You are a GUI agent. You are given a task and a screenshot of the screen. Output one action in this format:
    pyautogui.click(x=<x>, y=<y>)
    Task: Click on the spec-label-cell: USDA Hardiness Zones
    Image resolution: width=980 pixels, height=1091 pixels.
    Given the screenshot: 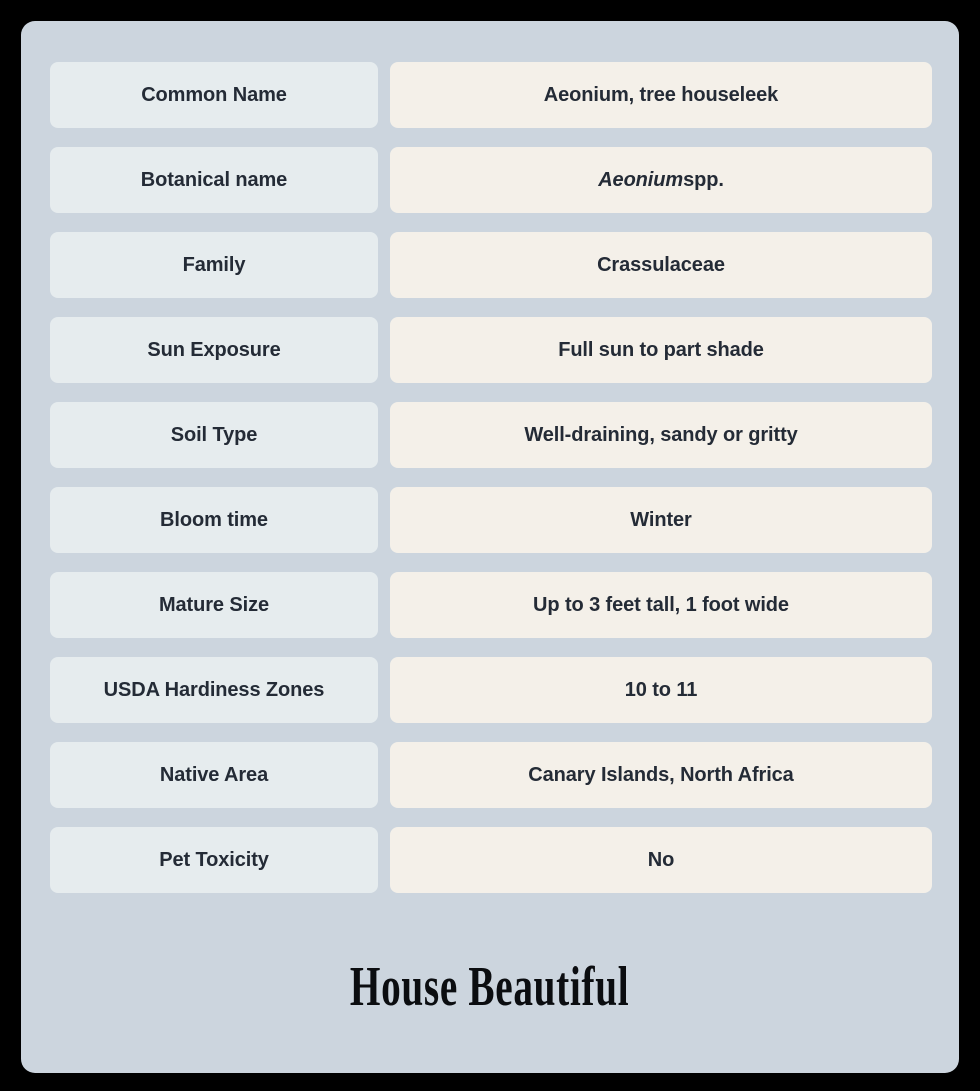 What is the action you would take?
    pyautogui.click(x=214, y=690)
    